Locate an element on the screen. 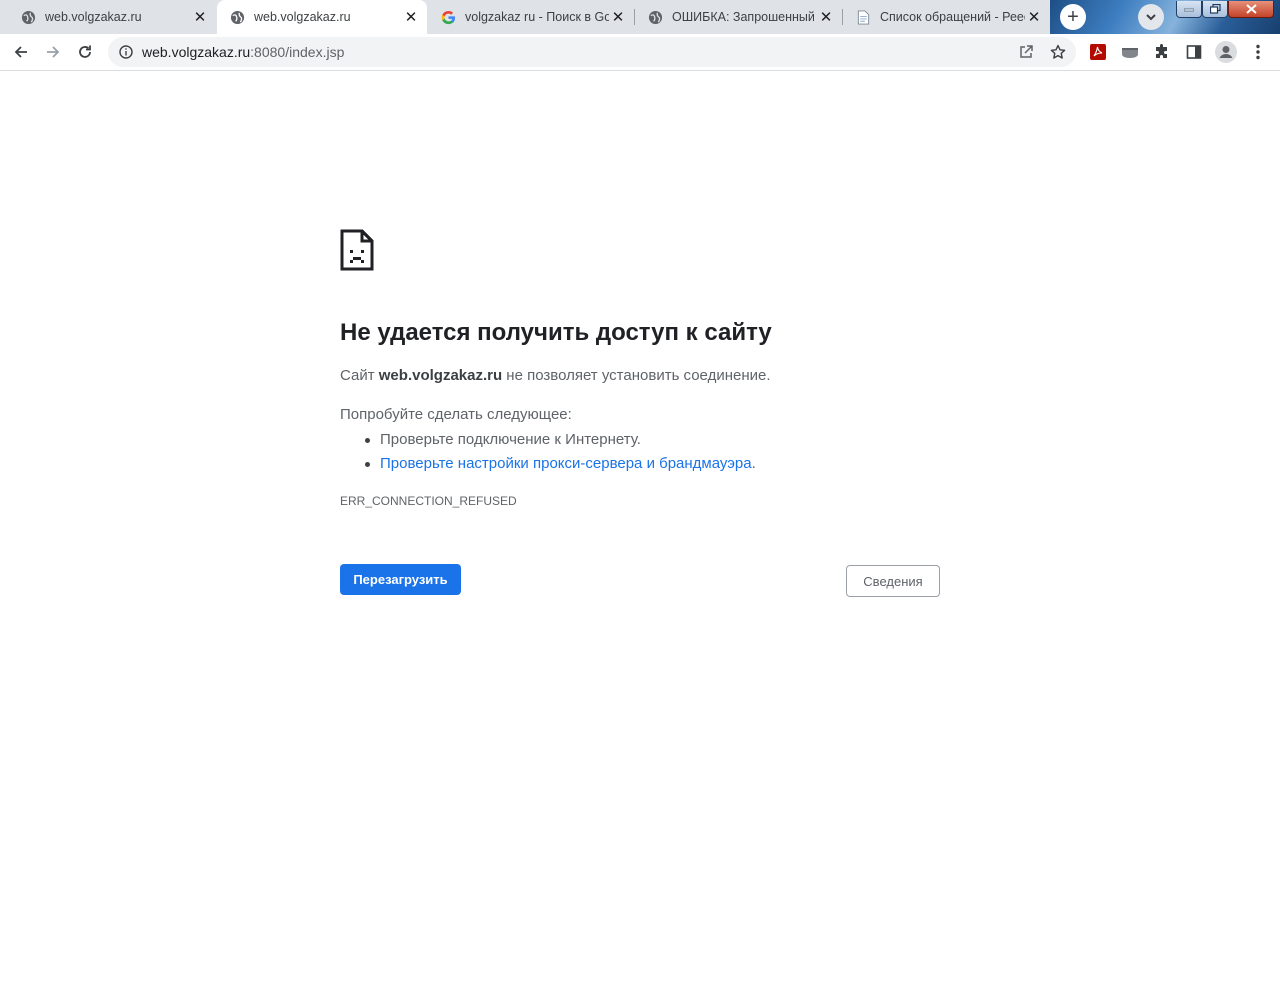 The height and width of the screenshot is (984, 1280). url-text: web.volgzakaz.ru:8080/index.jsp is located at coordinates (243, 52).